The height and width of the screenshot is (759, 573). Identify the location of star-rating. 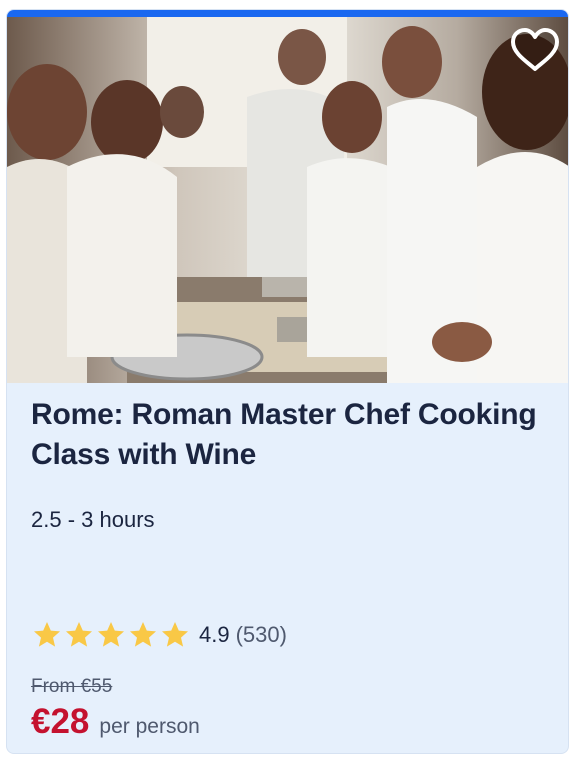
(111, 635).